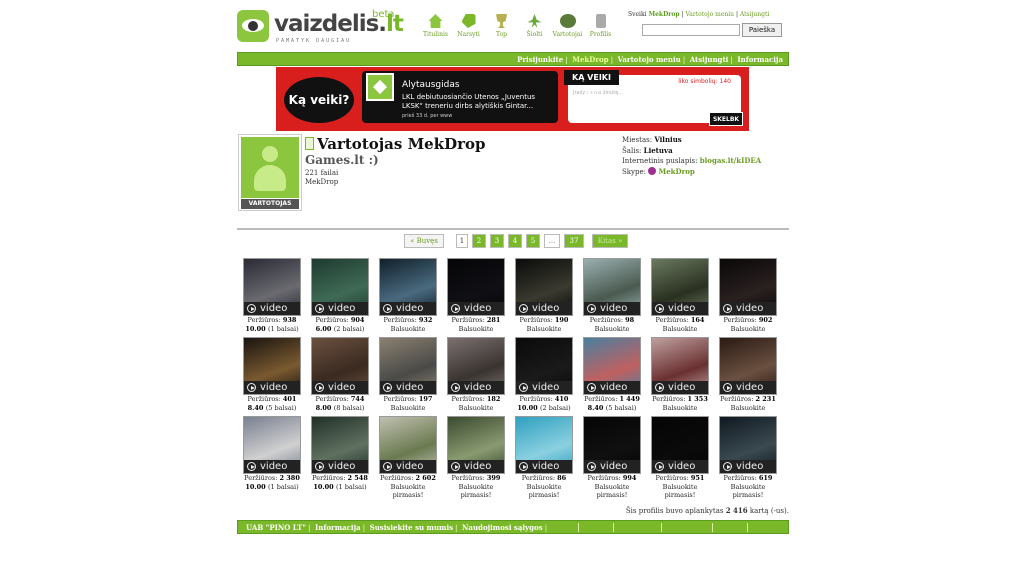 This screenshot has width=1024, height=586. I want to click on beta-label: beta, so click(383, 14).